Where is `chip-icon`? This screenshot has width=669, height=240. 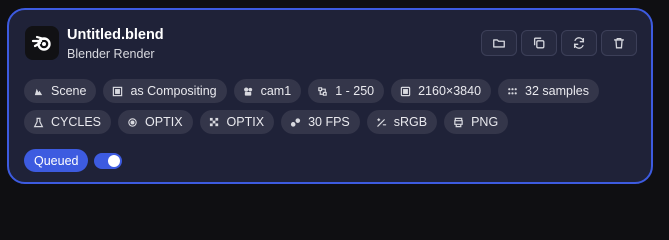 chip-icon is located at coordinates (132, 122).